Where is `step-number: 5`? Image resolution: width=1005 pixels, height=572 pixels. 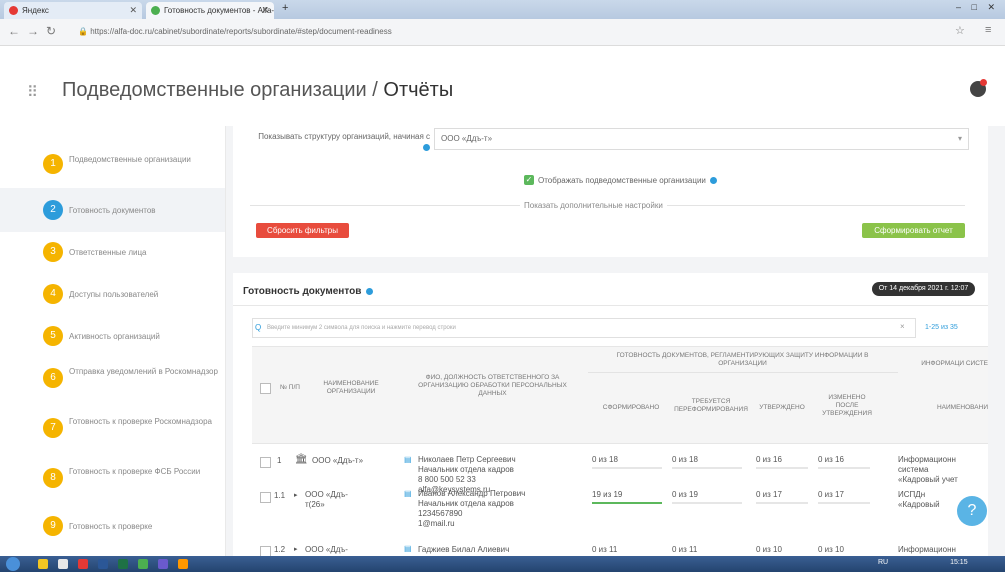 step-number: 5 is located at coordinates (53, 336).